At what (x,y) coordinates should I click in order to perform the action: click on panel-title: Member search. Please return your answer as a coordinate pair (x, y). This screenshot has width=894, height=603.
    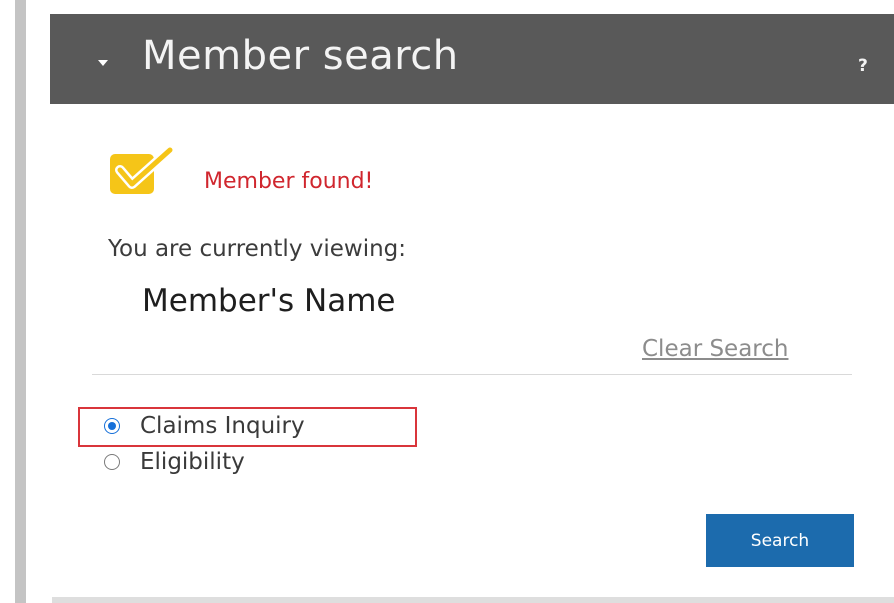
    Looking at the image, I should click on (300, 56).